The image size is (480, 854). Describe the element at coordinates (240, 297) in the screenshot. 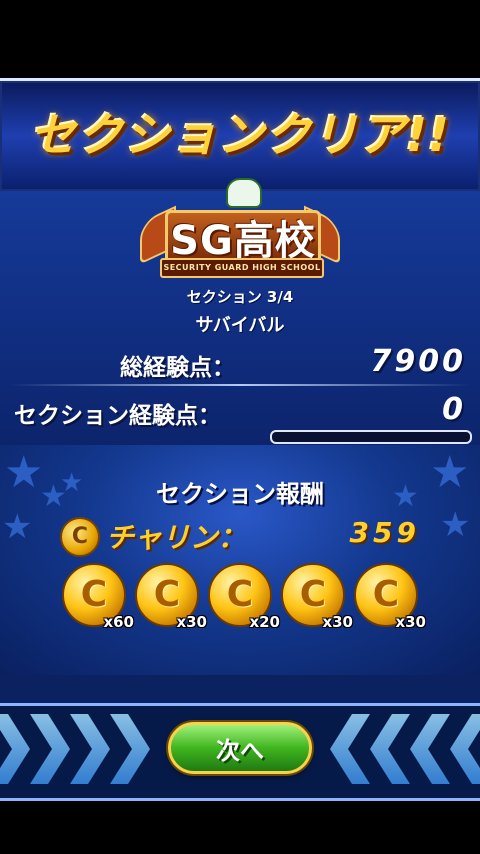

I see `section-progress-label: セクション 3/4` at that location.